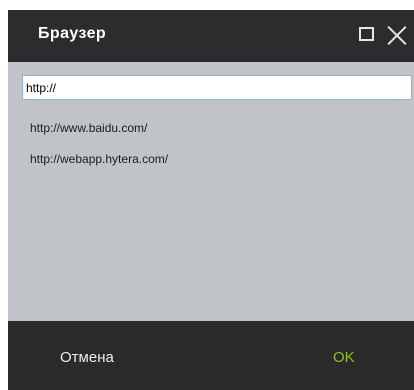 The image size is (414, 390). I want to click on url-input, so click(217, 87).